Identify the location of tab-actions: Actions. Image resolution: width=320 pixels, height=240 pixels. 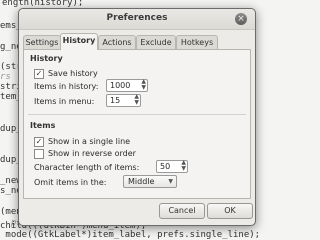
(117, 42).